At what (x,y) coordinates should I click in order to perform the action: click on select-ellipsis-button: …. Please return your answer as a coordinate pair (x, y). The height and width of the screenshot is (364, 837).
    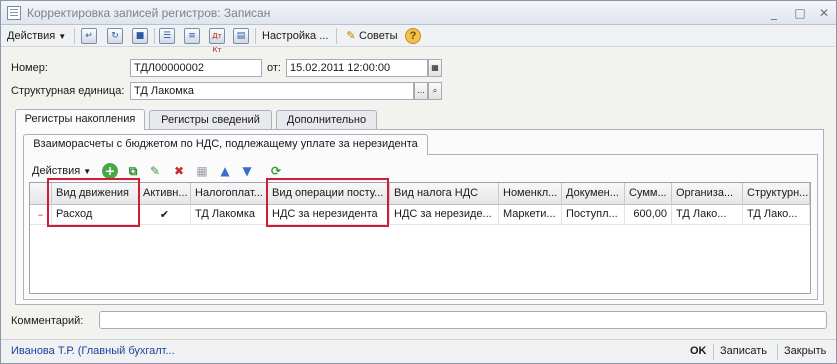
    Looking at the image, I should click on (421, 91).